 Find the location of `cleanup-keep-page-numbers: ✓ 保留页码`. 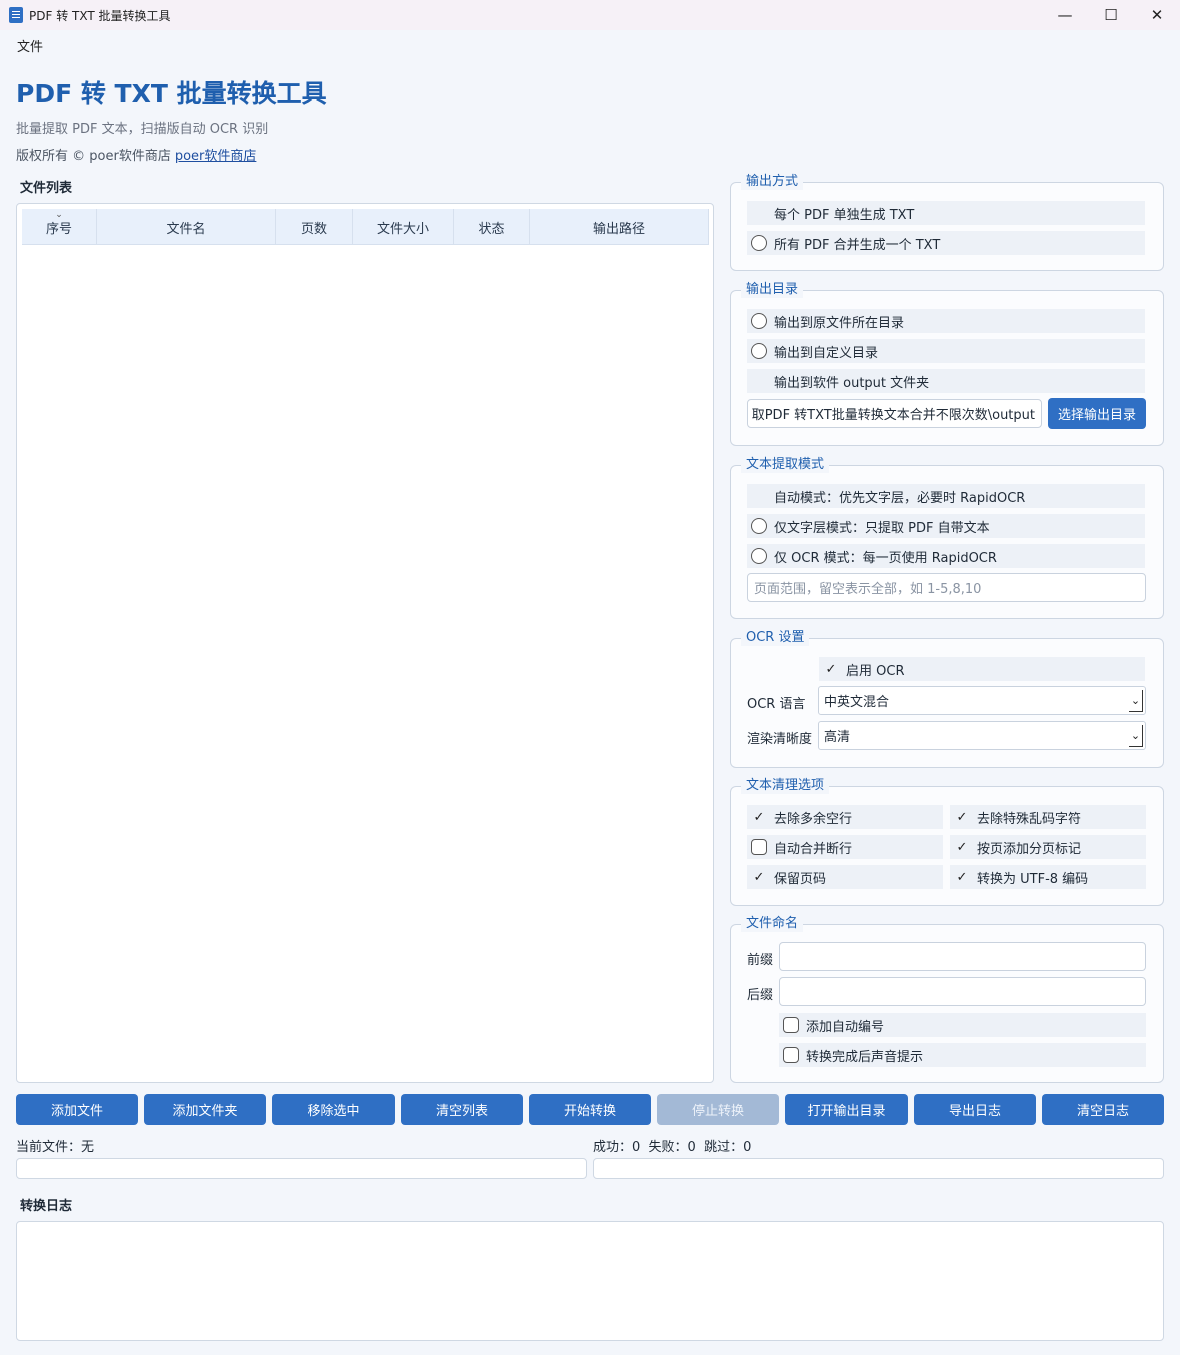

cleanup-keep-page-numbers: ✓ 保留页码 is located at coordinates (845, 877).